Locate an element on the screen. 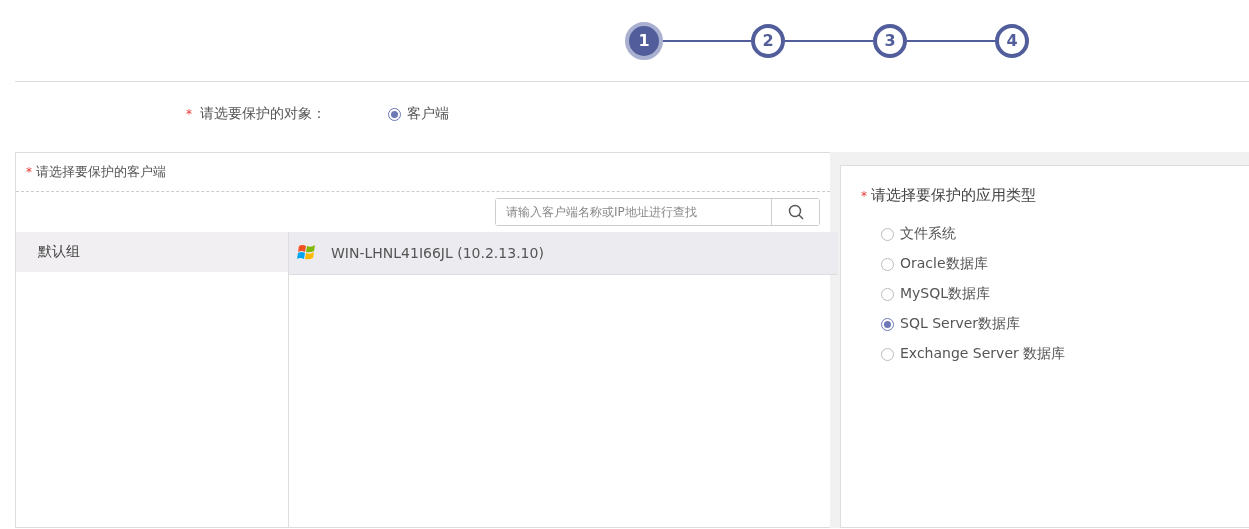  search-icon is located at coordinates (795, 212).